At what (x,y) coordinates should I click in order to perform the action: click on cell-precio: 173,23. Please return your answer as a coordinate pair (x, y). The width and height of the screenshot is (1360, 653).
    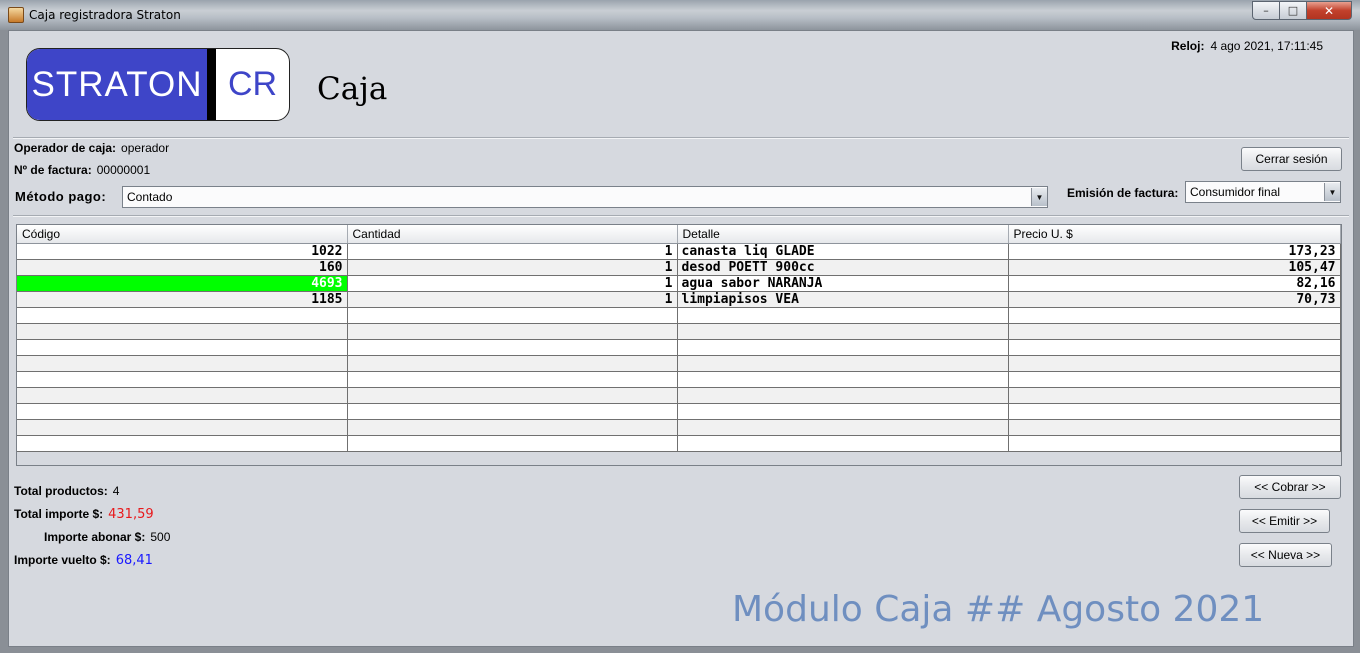
    Looking at the image, I should click on (1174, 251).